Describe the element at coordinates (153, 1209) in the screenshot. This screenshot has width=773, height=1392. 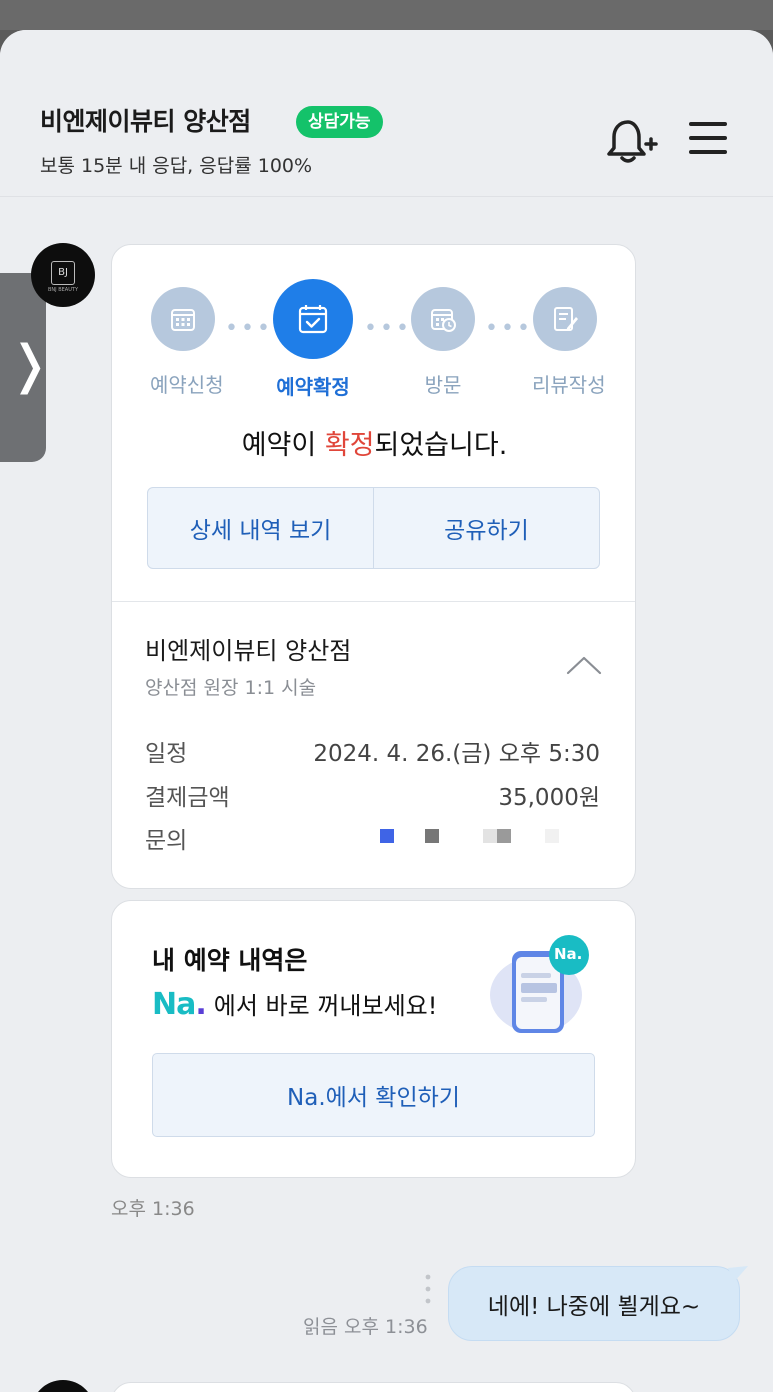
I see `message-timestamp: 오후 1:36` at that location.